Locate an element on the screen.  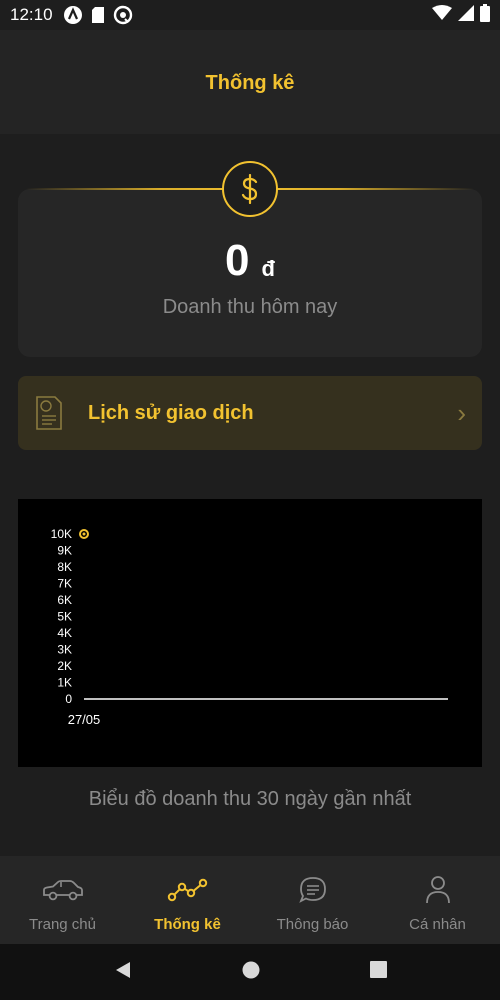
battery-icon is located at coordinates (485, 15).